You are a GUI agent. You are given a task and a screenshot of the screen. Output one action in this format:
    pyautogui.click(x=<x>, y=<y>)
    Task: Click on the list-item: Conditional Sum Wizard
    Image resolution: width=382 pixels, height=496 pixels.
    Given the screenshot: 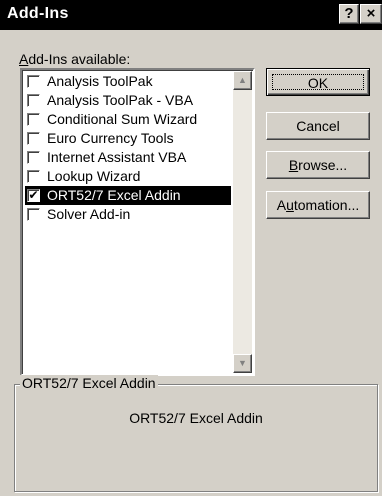 What is the action you would take?
    pyautogui.click(x=128, y=119)
    